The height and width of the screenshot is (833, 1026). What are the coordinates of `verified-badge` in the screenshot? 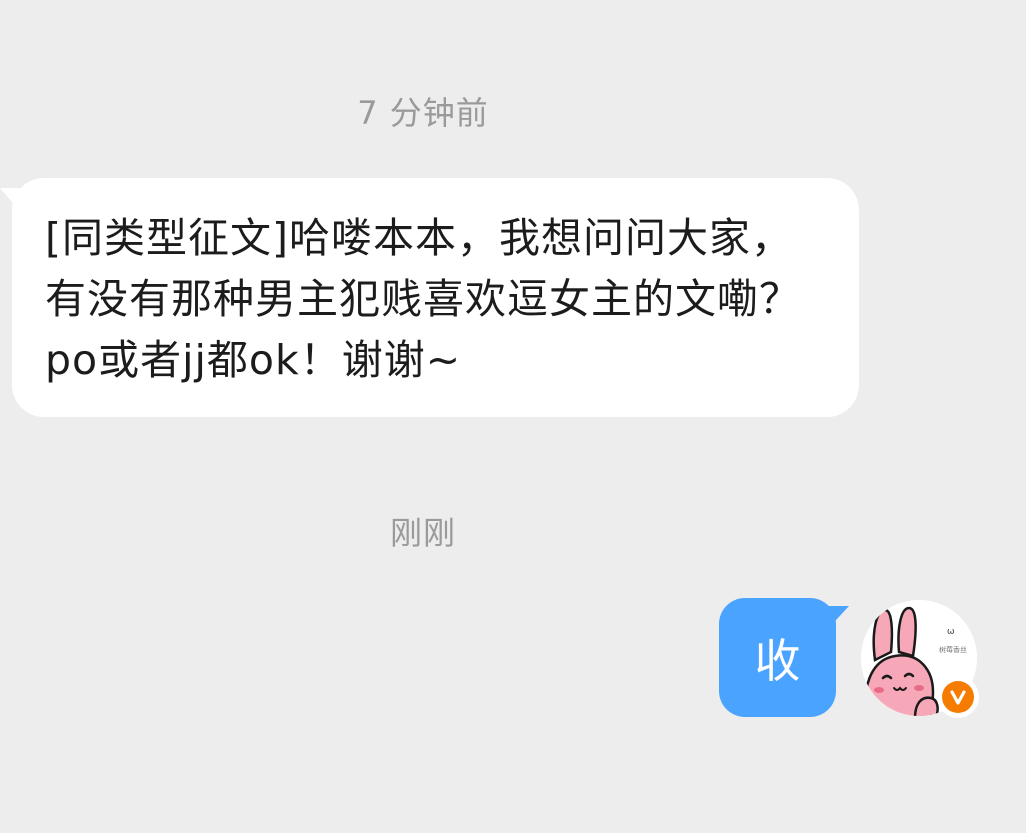 It's located at (958, 697).